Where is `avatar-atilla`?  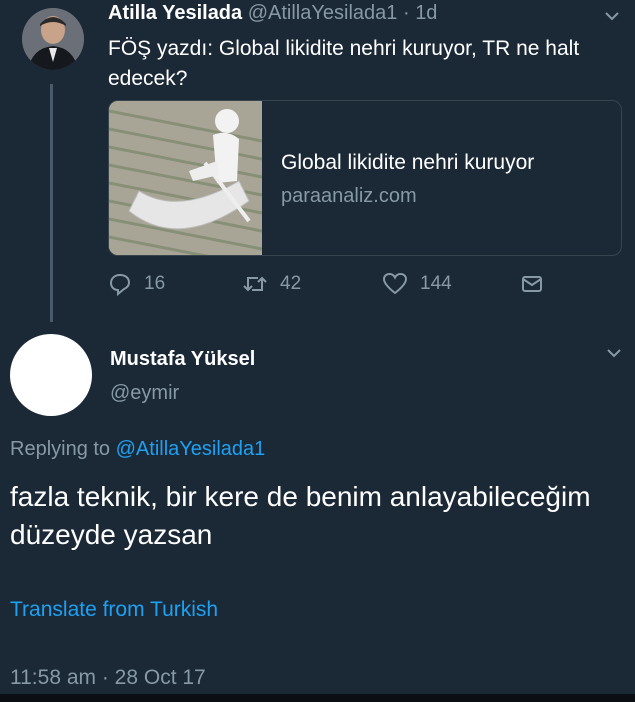
avatar-atilla is located at coordinates (53, 39).